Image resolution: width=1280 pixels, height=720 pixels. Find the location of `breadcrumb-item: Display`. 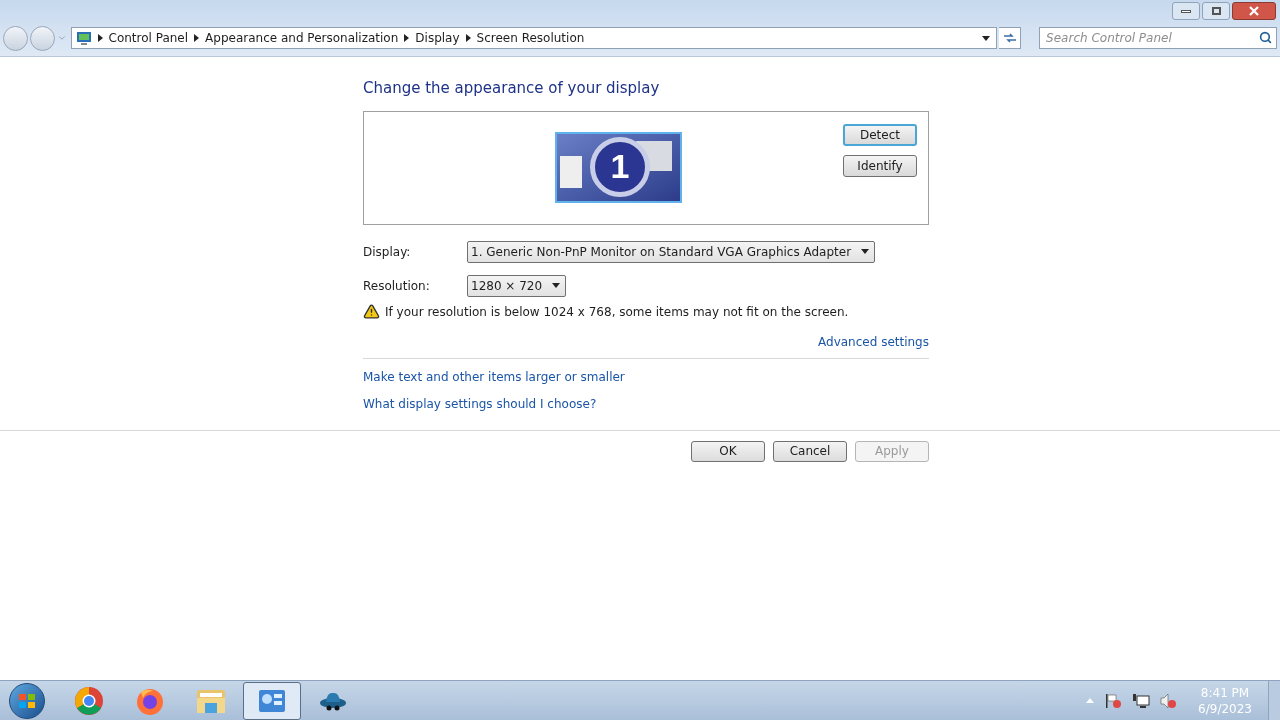

breadcrumb-item: Display is located at coordinates (437, 38).